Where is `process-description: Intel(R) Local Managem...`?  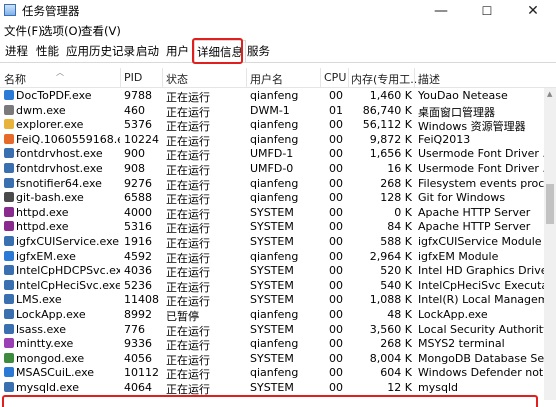 process-description: Intel(R) Local Managem... is located at coordinates (481, 300).